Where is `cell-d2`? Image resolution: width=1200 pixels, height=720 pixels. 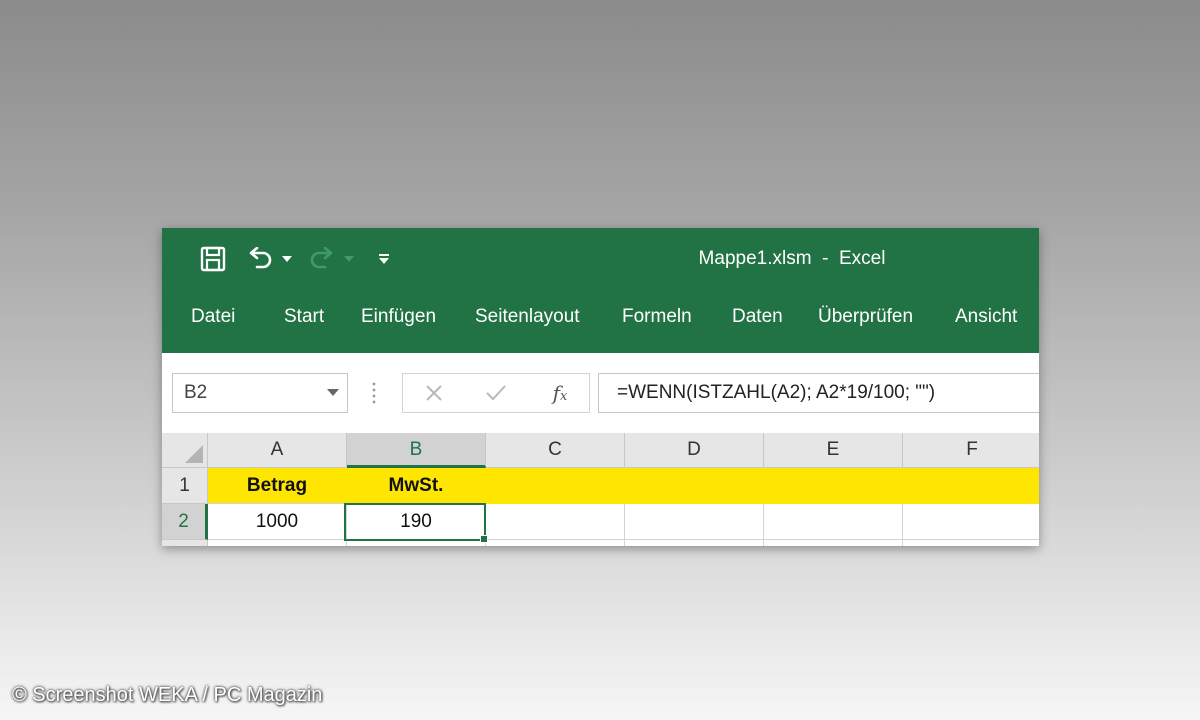 cell-d2 is located at coordinates (694, 522).